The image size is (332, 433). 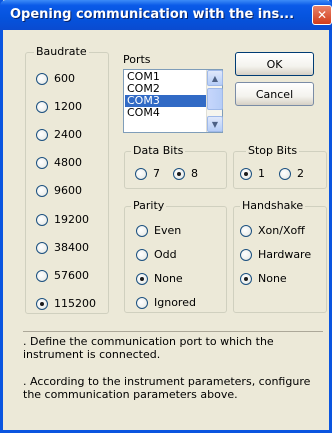 I want to click on handshake-option-xonxoff: Xon/Xoff, so click(x=272, y=230).